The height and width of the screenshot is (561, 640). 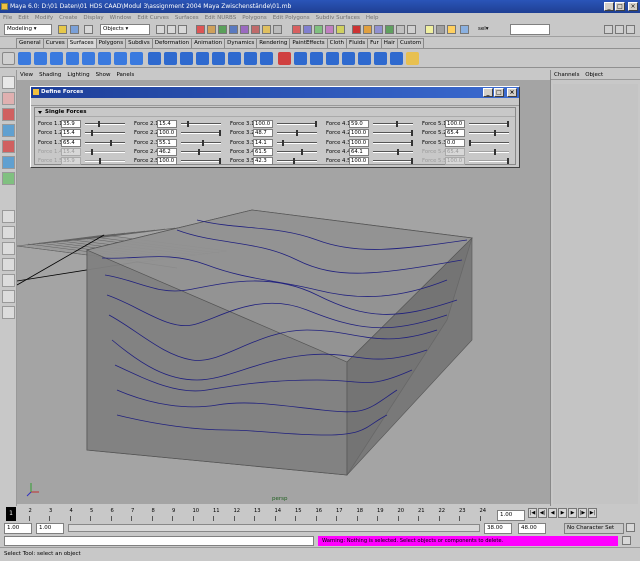 I want to click on dialog-maximize-button: □, so click(x=499, y=92).